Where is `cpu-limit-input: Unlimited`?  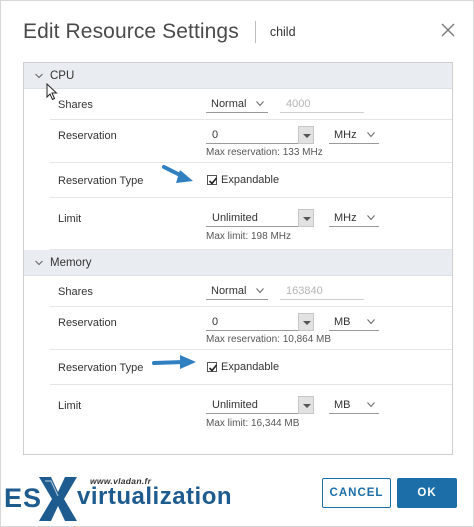 cpu-limit-input: Unlimited is located at coordinates (252, 218).